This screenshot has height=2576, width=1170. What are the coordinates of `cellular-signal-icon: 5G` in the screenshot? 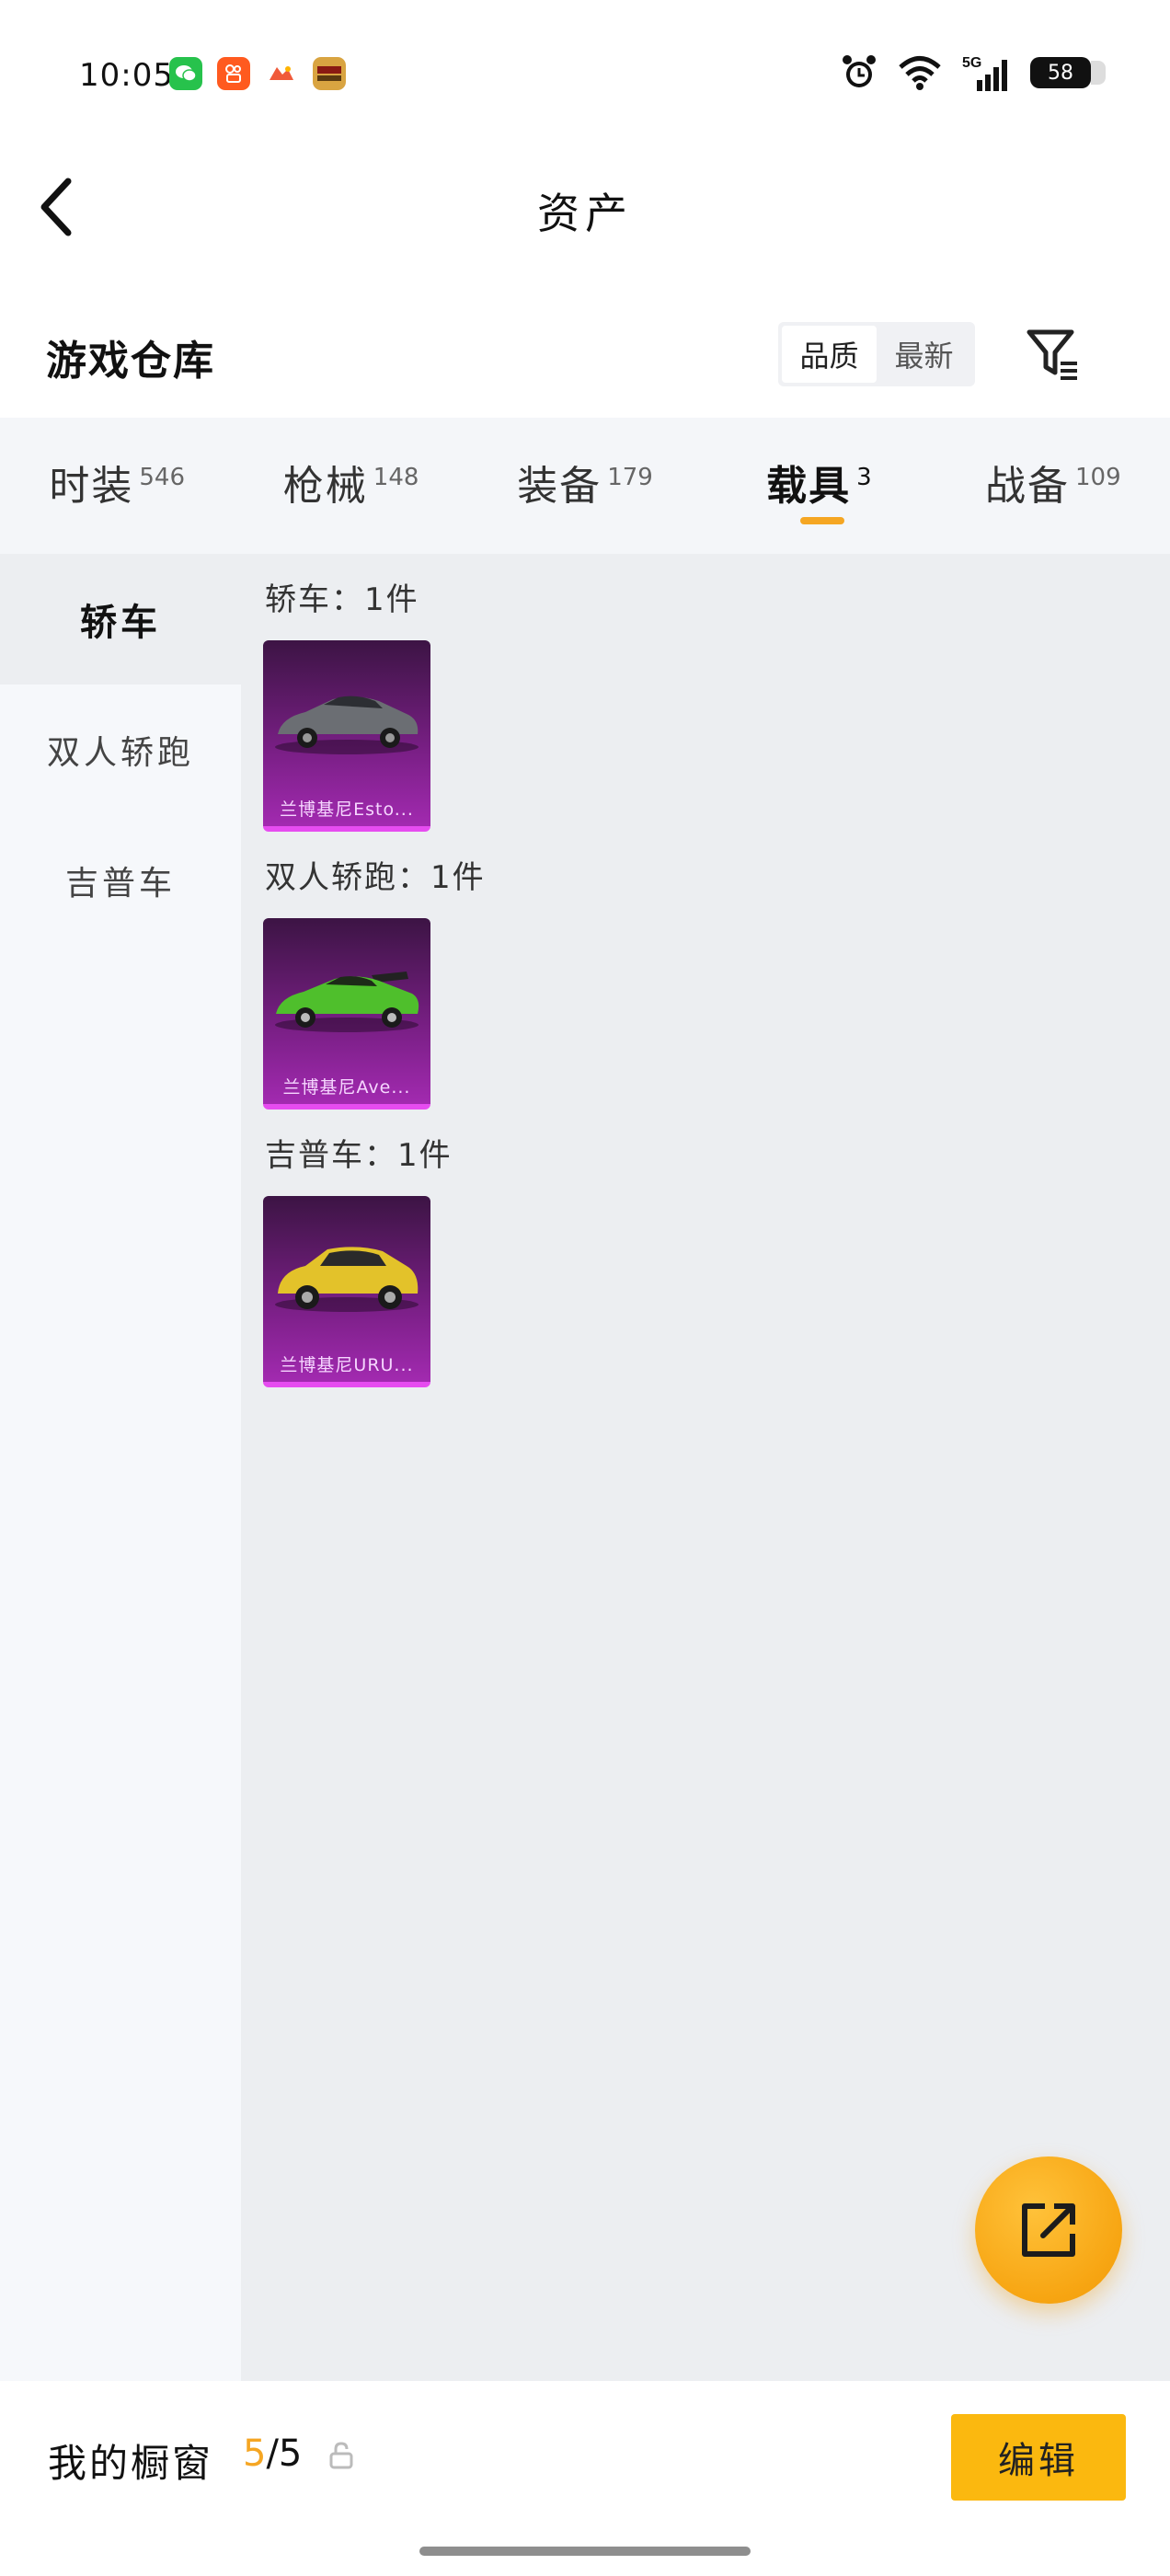 It's located at (986, 73).